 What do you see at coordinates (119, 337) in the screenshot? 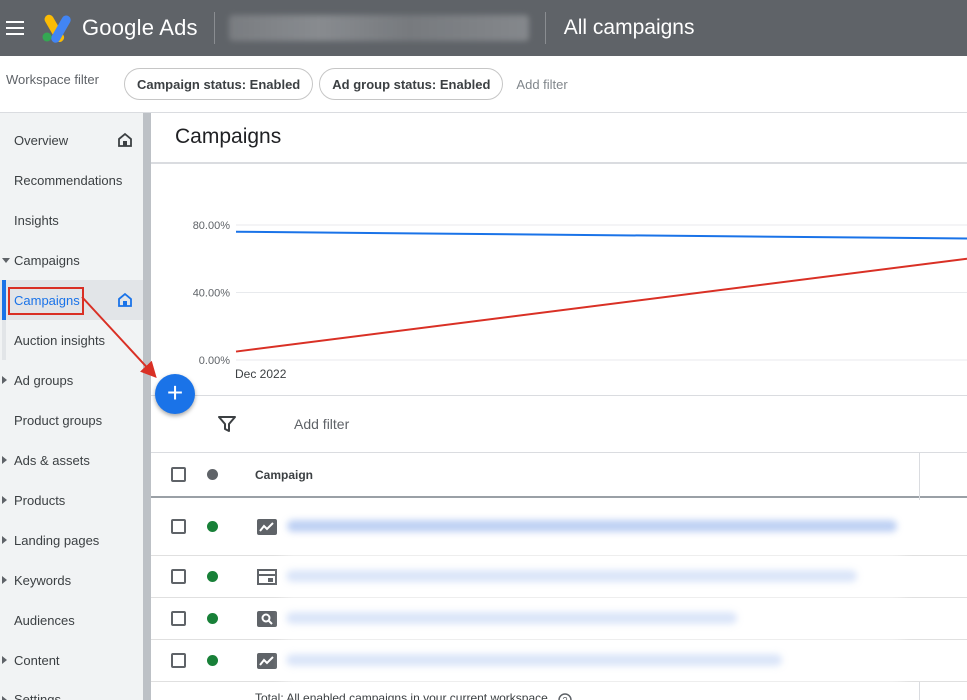
I see `annotation-arrow` at bounding box center [119, 337].